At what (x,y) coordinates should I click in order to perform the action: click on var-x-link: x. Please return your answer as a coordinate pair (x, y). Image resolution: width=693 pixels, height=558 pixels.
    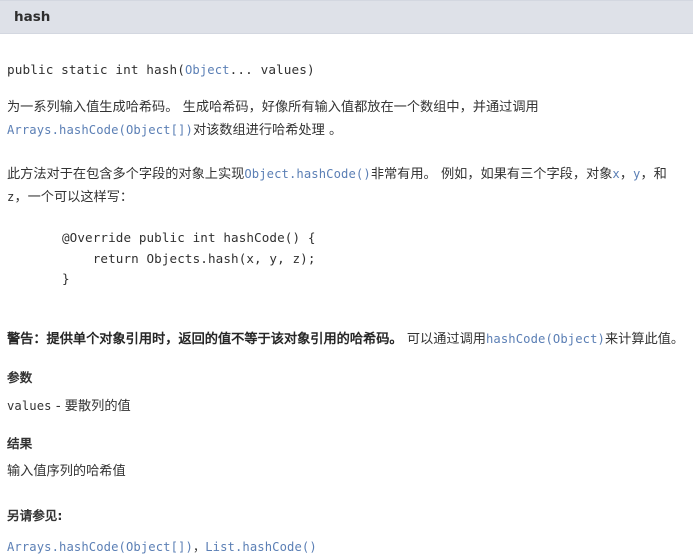
    Looking at the image, I should click on (615, 174).